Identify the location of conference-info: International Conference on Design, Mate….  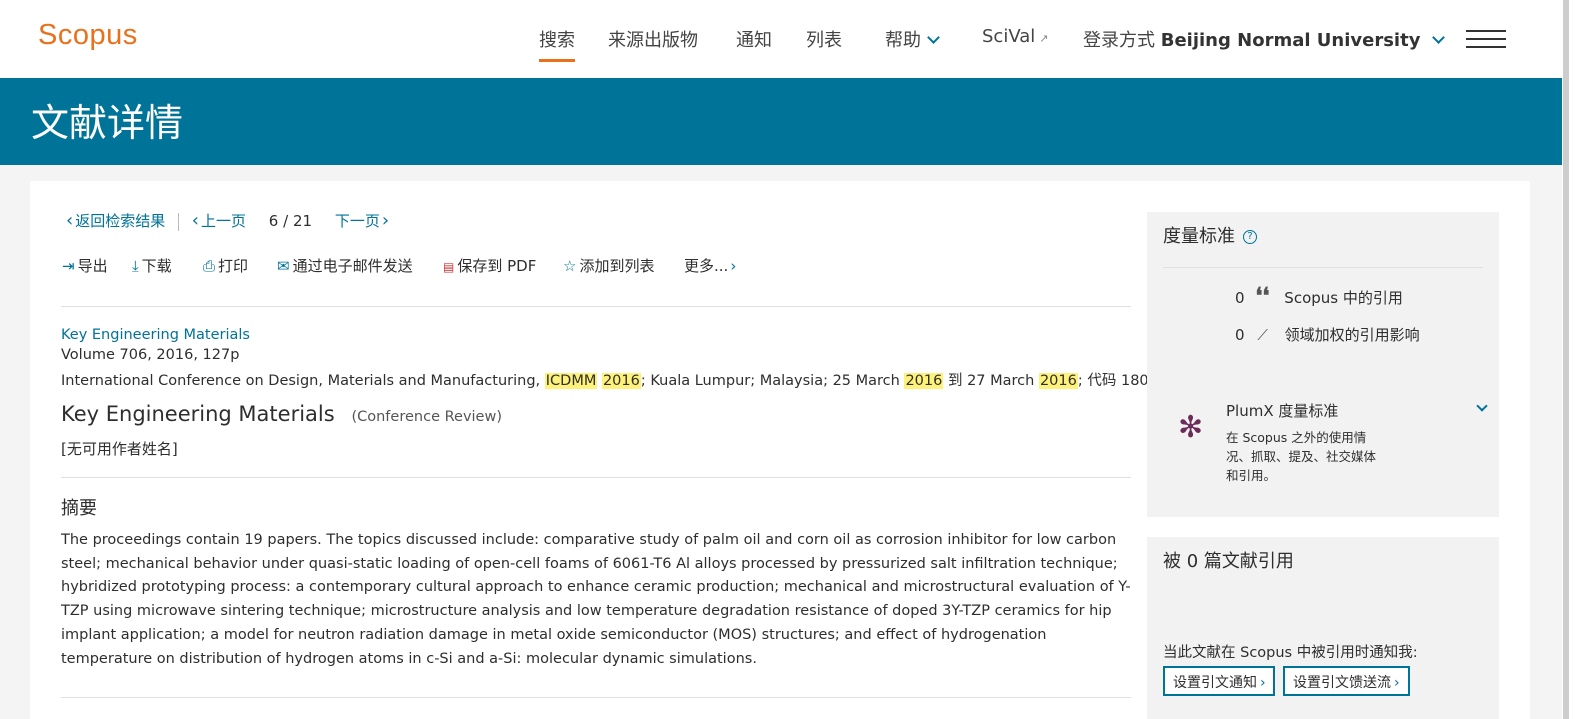
(619, 381).